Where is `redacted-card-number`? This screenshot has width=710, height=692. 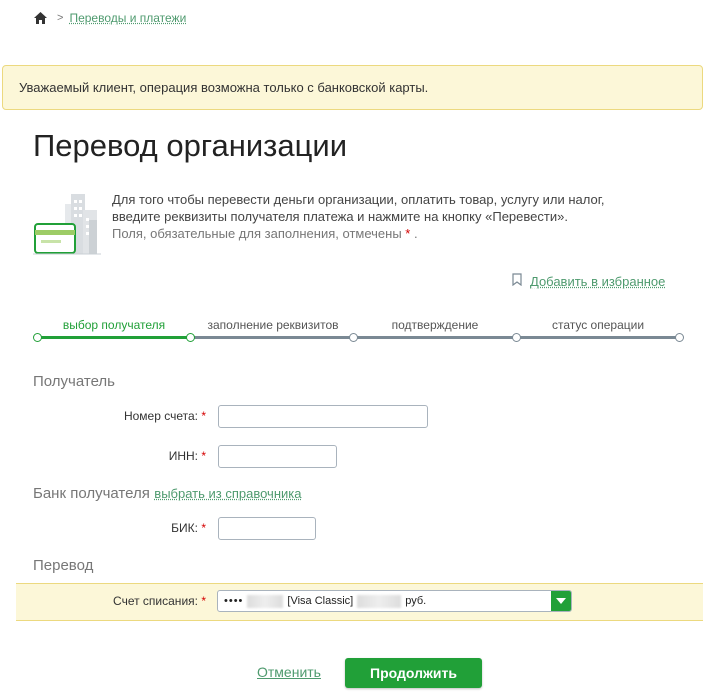 redacted-card-number is located at coordinates (265, 601).